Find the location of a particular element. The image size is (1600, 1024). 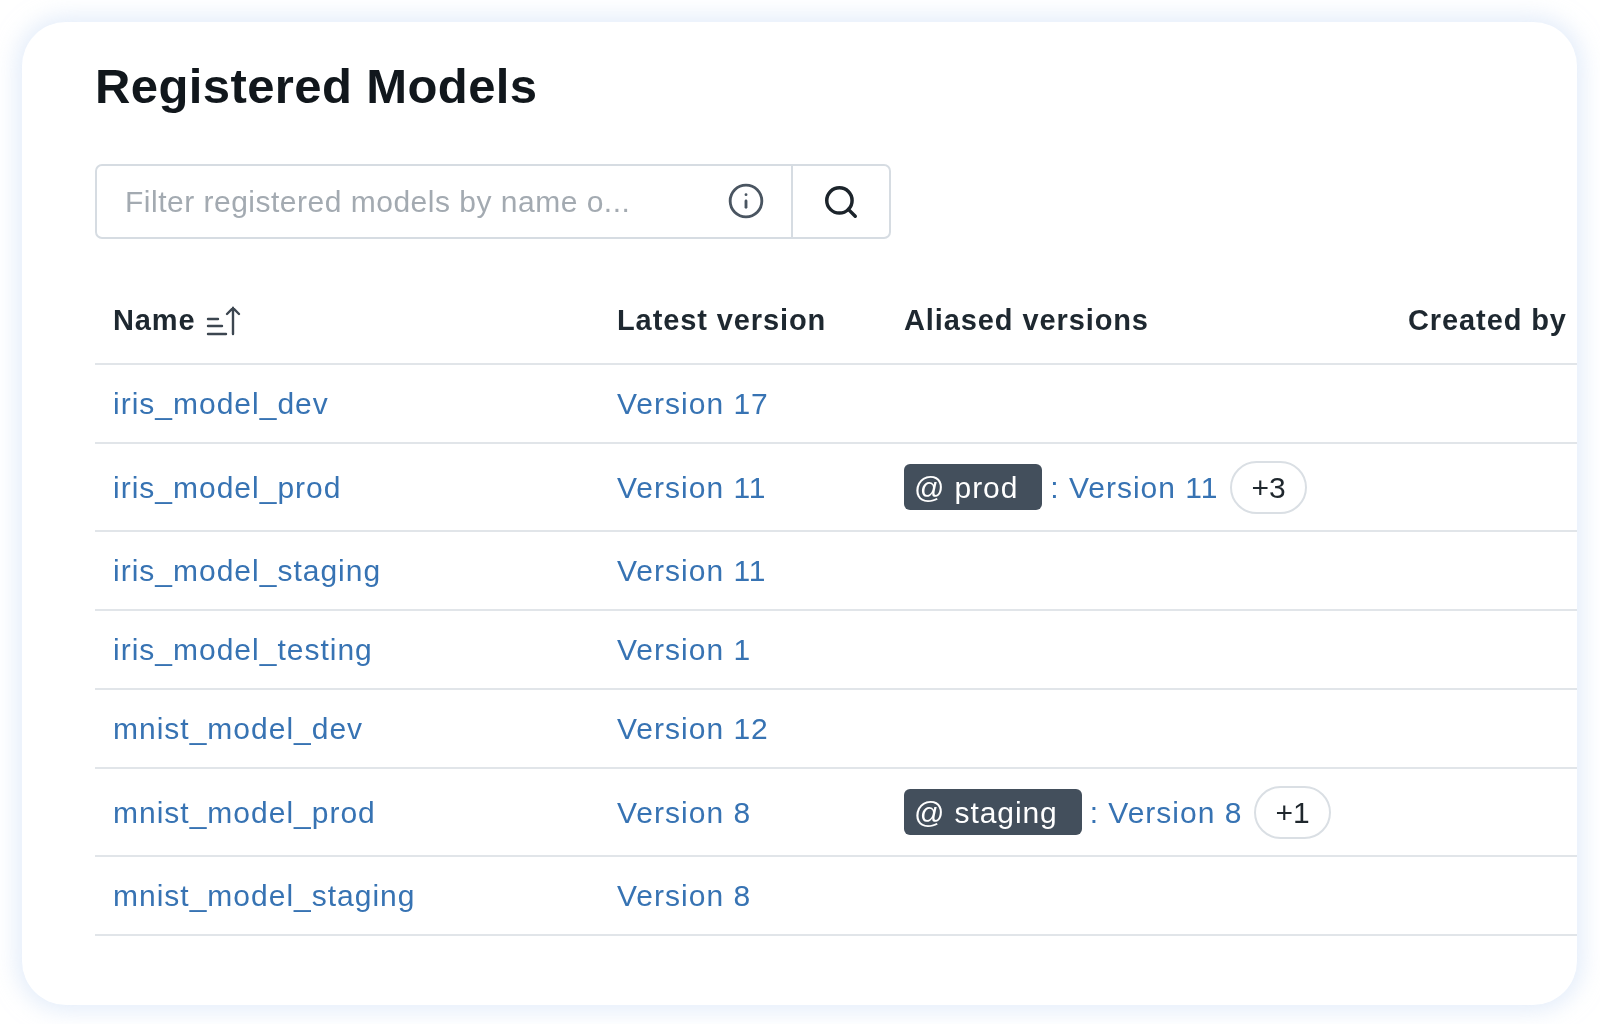

version-link: Version 17 is located at coordinates (693, 403).